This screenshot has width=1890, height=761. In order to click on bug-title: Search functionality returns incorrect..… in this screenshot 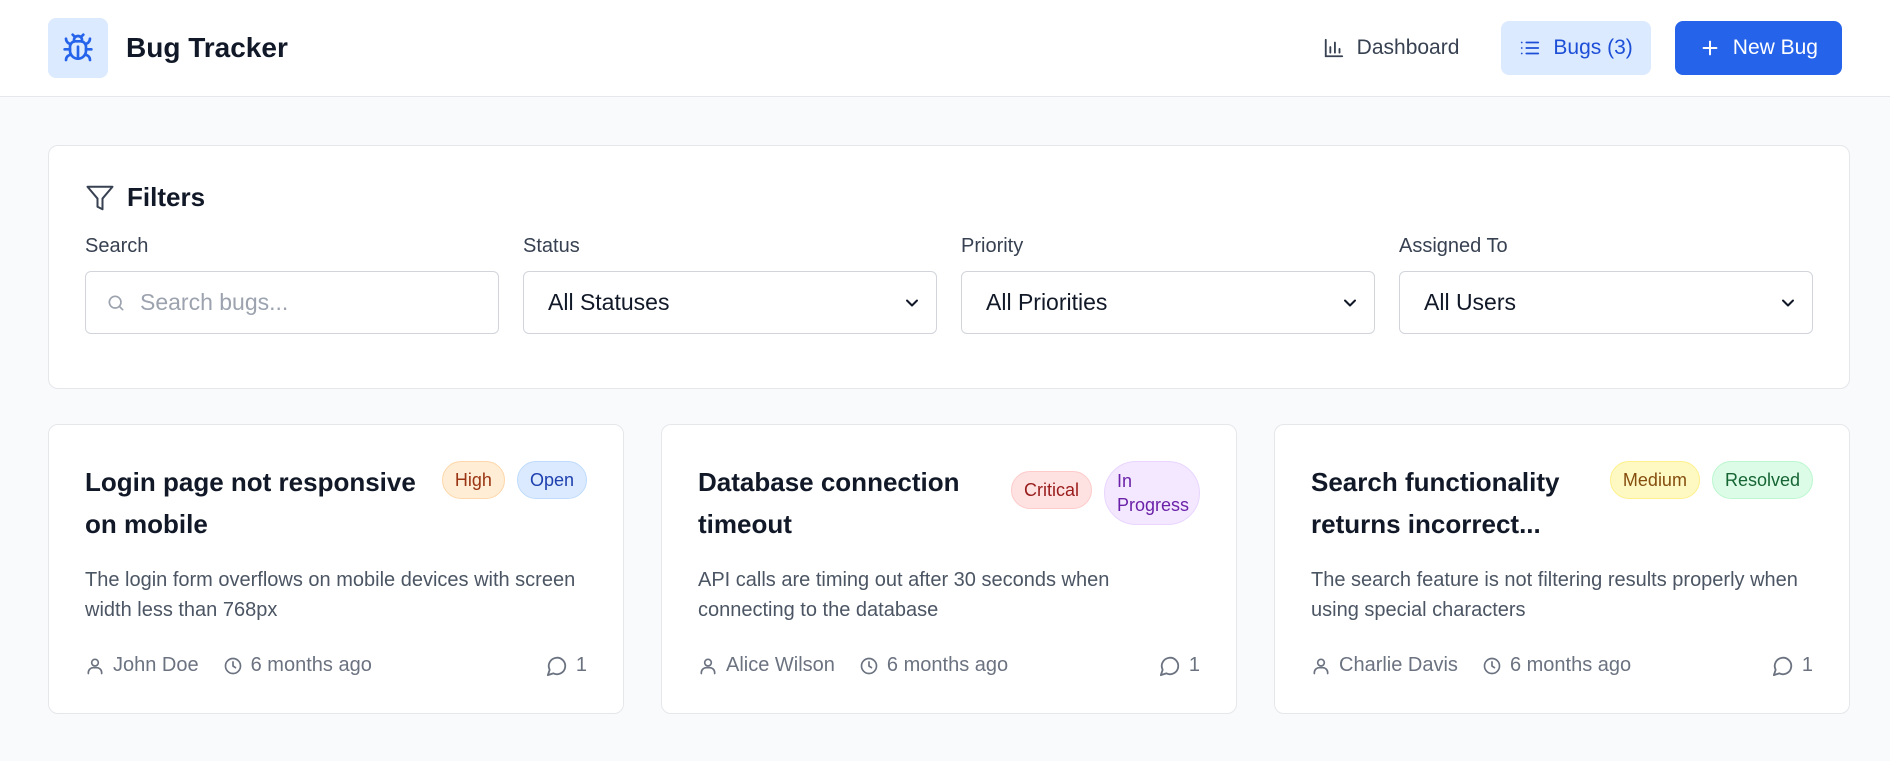, I will do `click(1454, 503)`.